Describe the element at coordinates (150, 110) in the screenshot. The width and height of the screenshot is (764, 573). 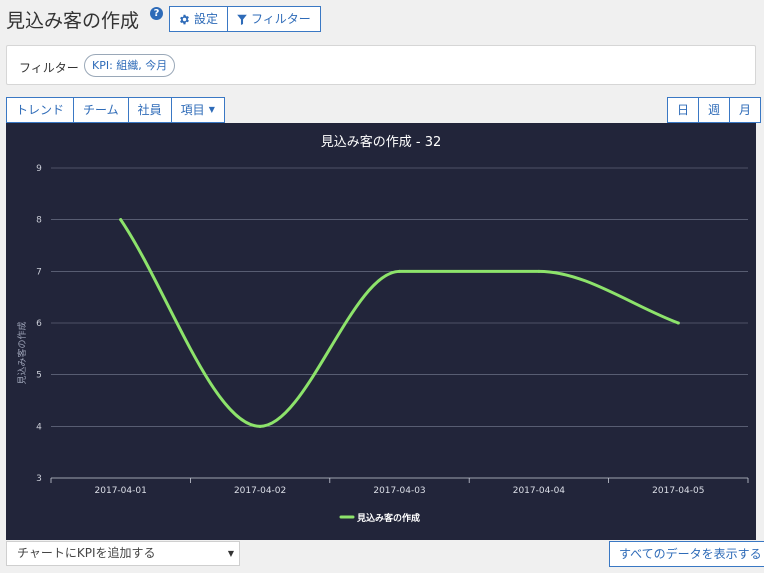
I see `tab-employee: 社員` at that location.